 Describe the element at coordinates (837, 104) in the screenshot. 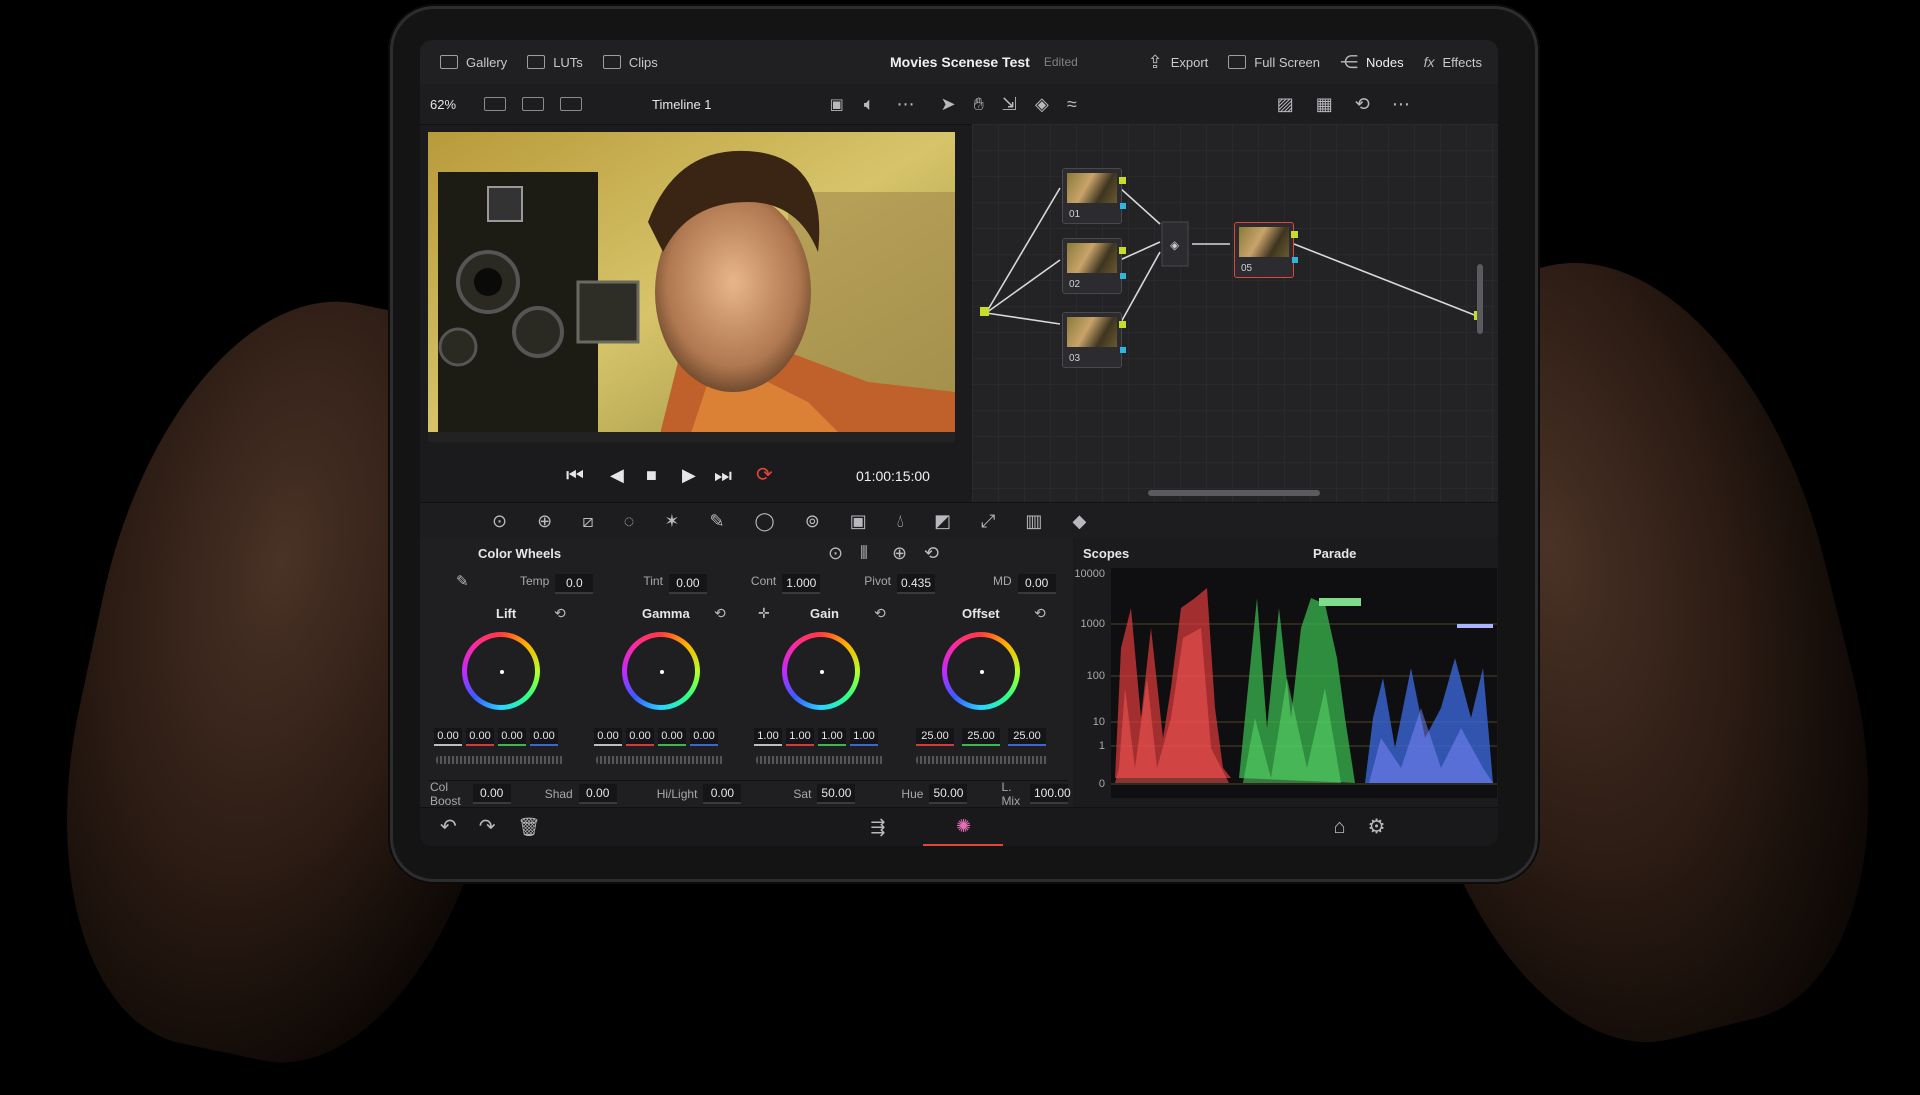

I see `hq-icon: ▣` at that location.